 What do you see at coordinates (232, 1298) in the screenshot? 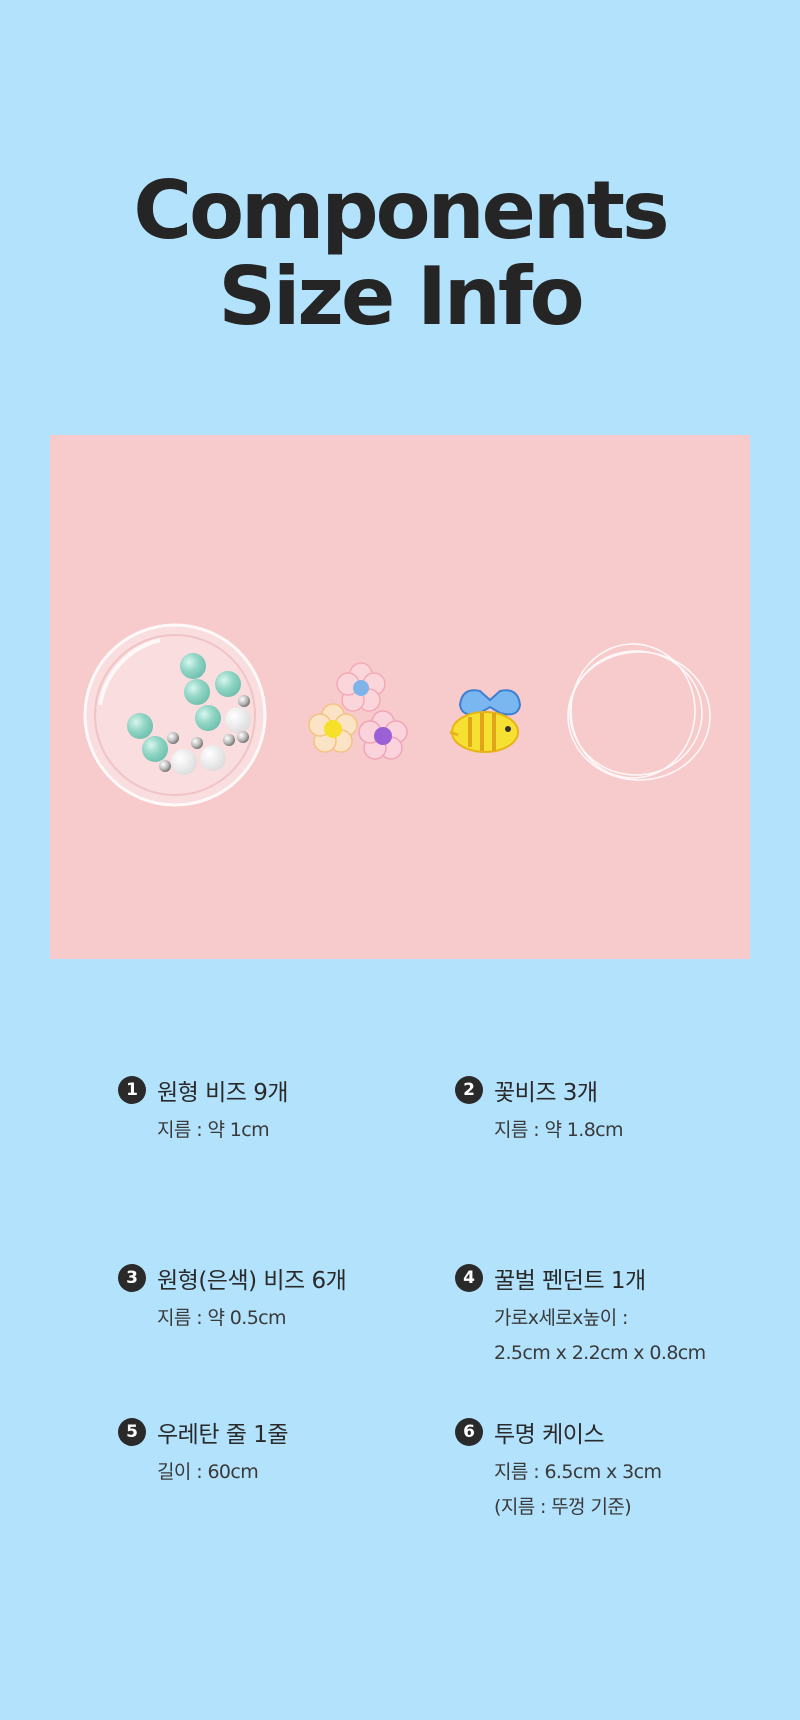
I see `component-item-3: 3 원형(은색) 비즈 6개 지름 : 약 0.5cm` at bounding box center [232, 1298].